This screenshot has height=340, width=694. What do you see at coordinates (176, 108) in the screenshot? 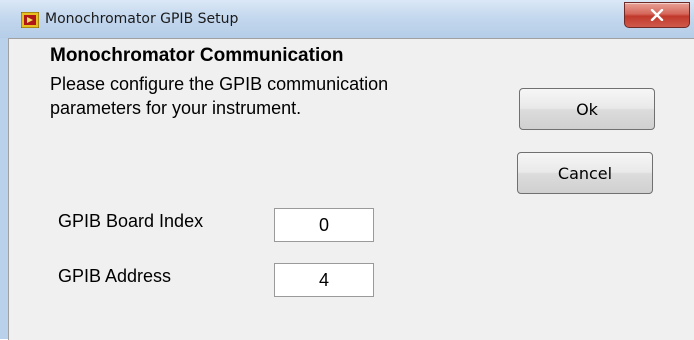
I see `description-line-2: parameters for your instrument.` at bounding box center [176, 108].